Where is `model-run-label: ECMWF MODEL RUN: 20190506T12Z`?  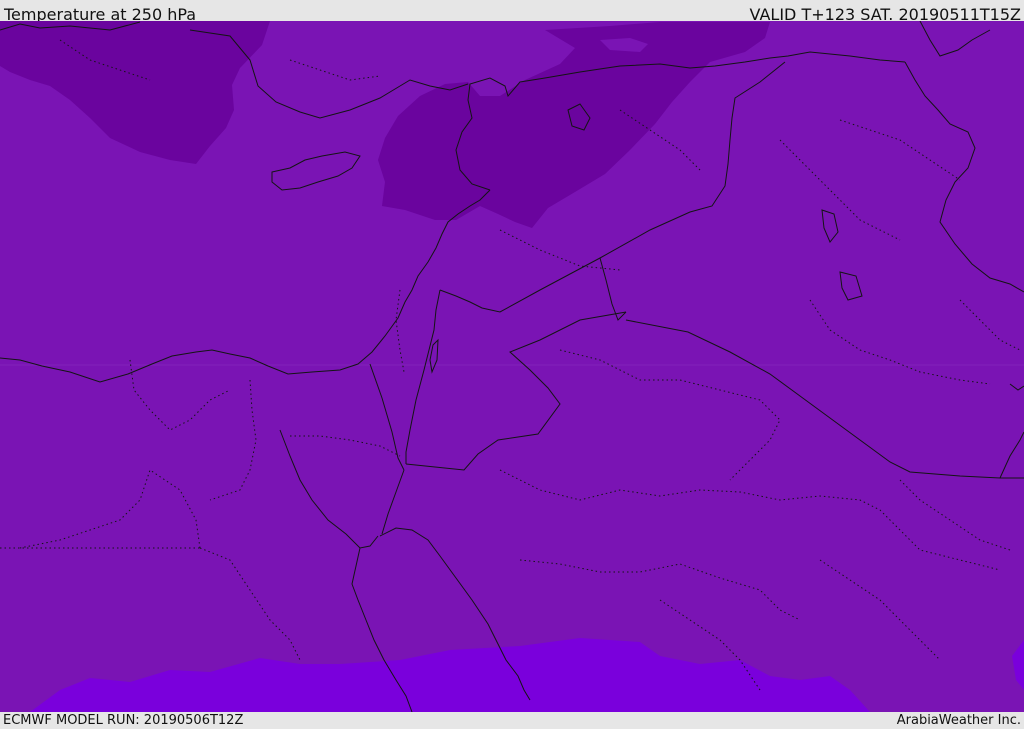 model-run-label: ECMWF MODEL RUN: 20190506T12Z is located at coordinates (123, 720).